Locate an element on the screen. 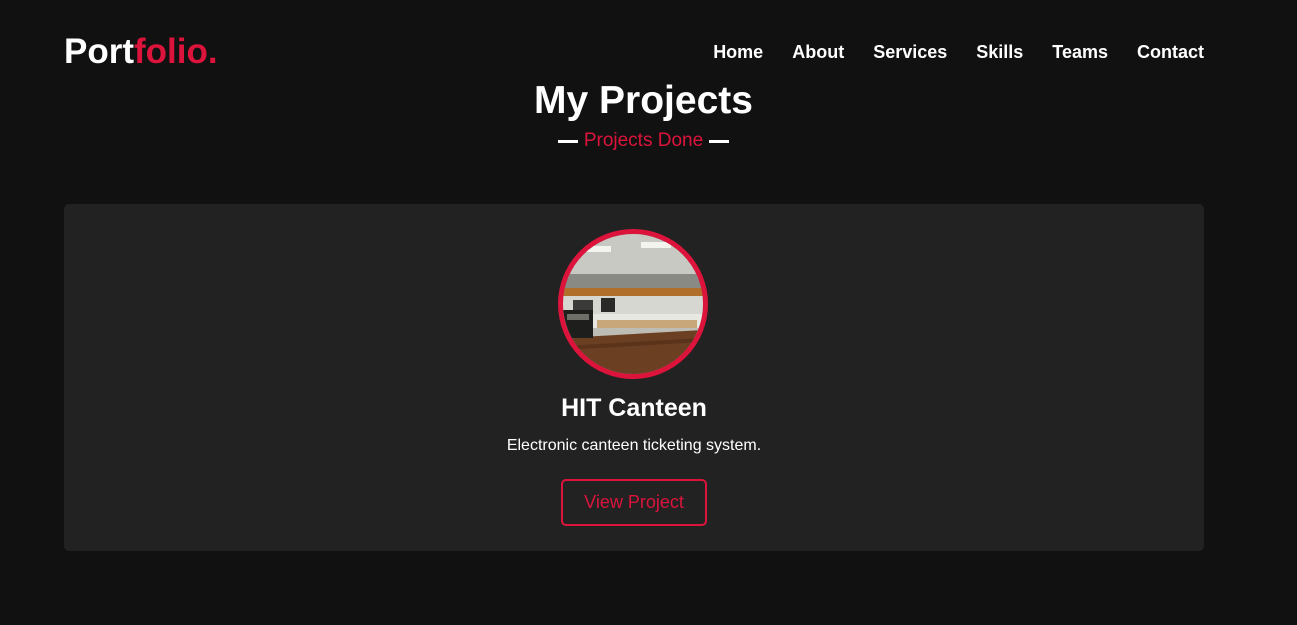 This screenshot has height=625, width=1297. nav-item-home: Home is located at coordinates (738, 52).